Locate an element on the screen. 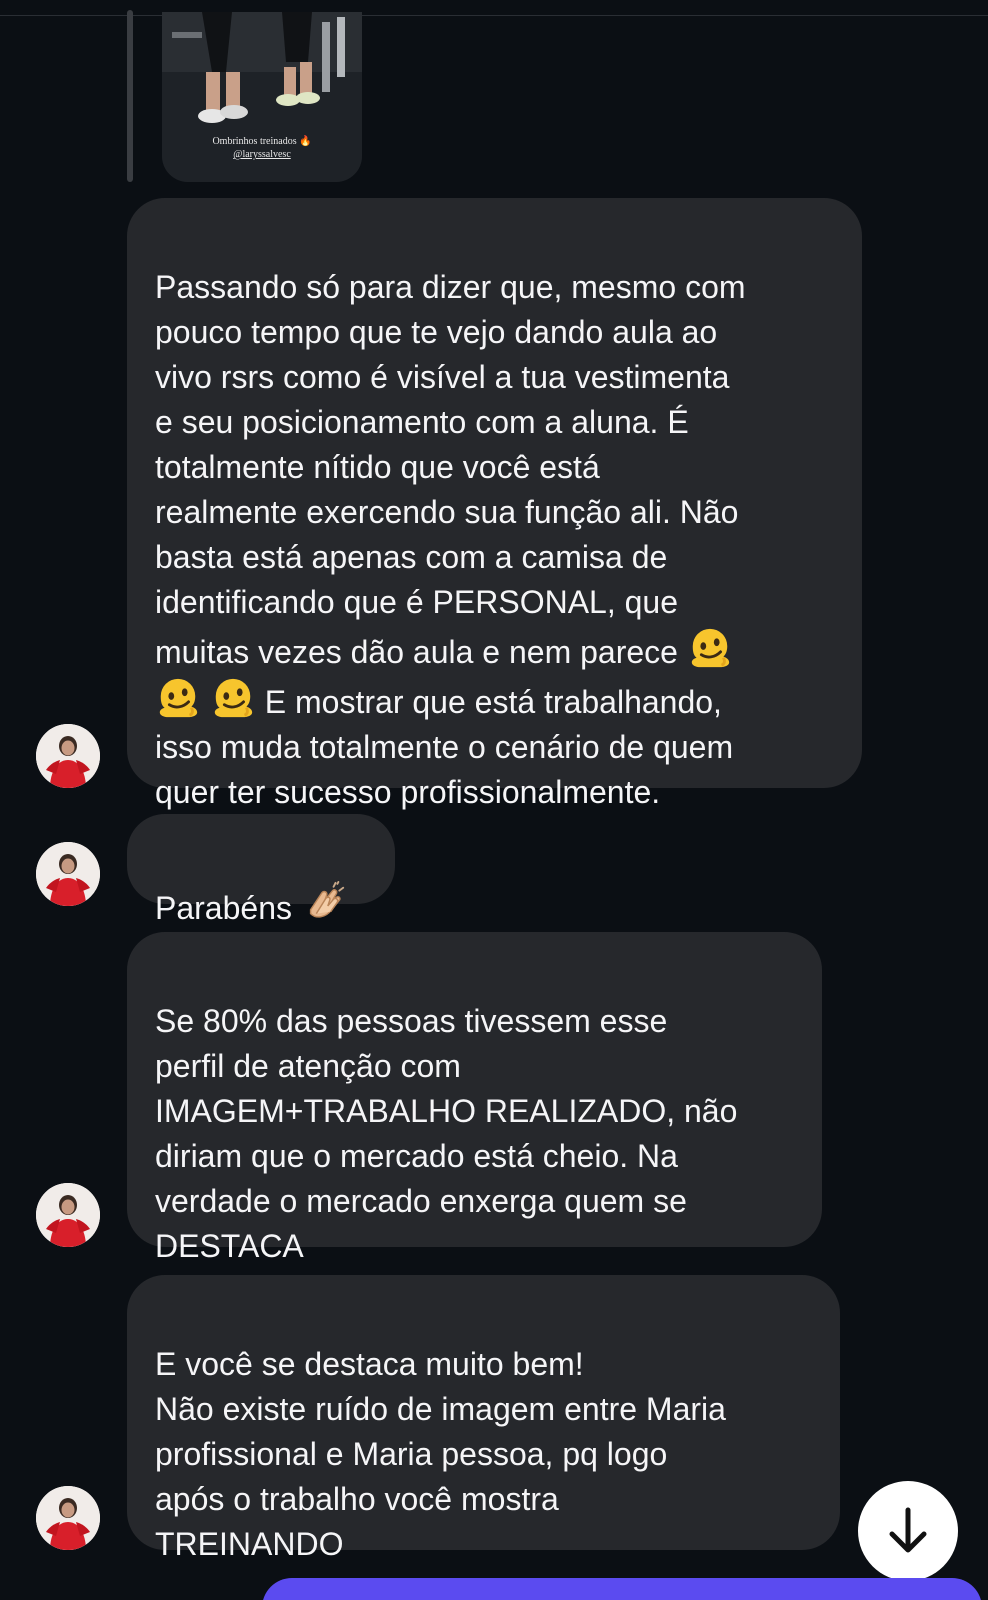 This screenshot has width=988, height=1600. story-handle: @laryssalvesc is located at coordinates (262, 155).